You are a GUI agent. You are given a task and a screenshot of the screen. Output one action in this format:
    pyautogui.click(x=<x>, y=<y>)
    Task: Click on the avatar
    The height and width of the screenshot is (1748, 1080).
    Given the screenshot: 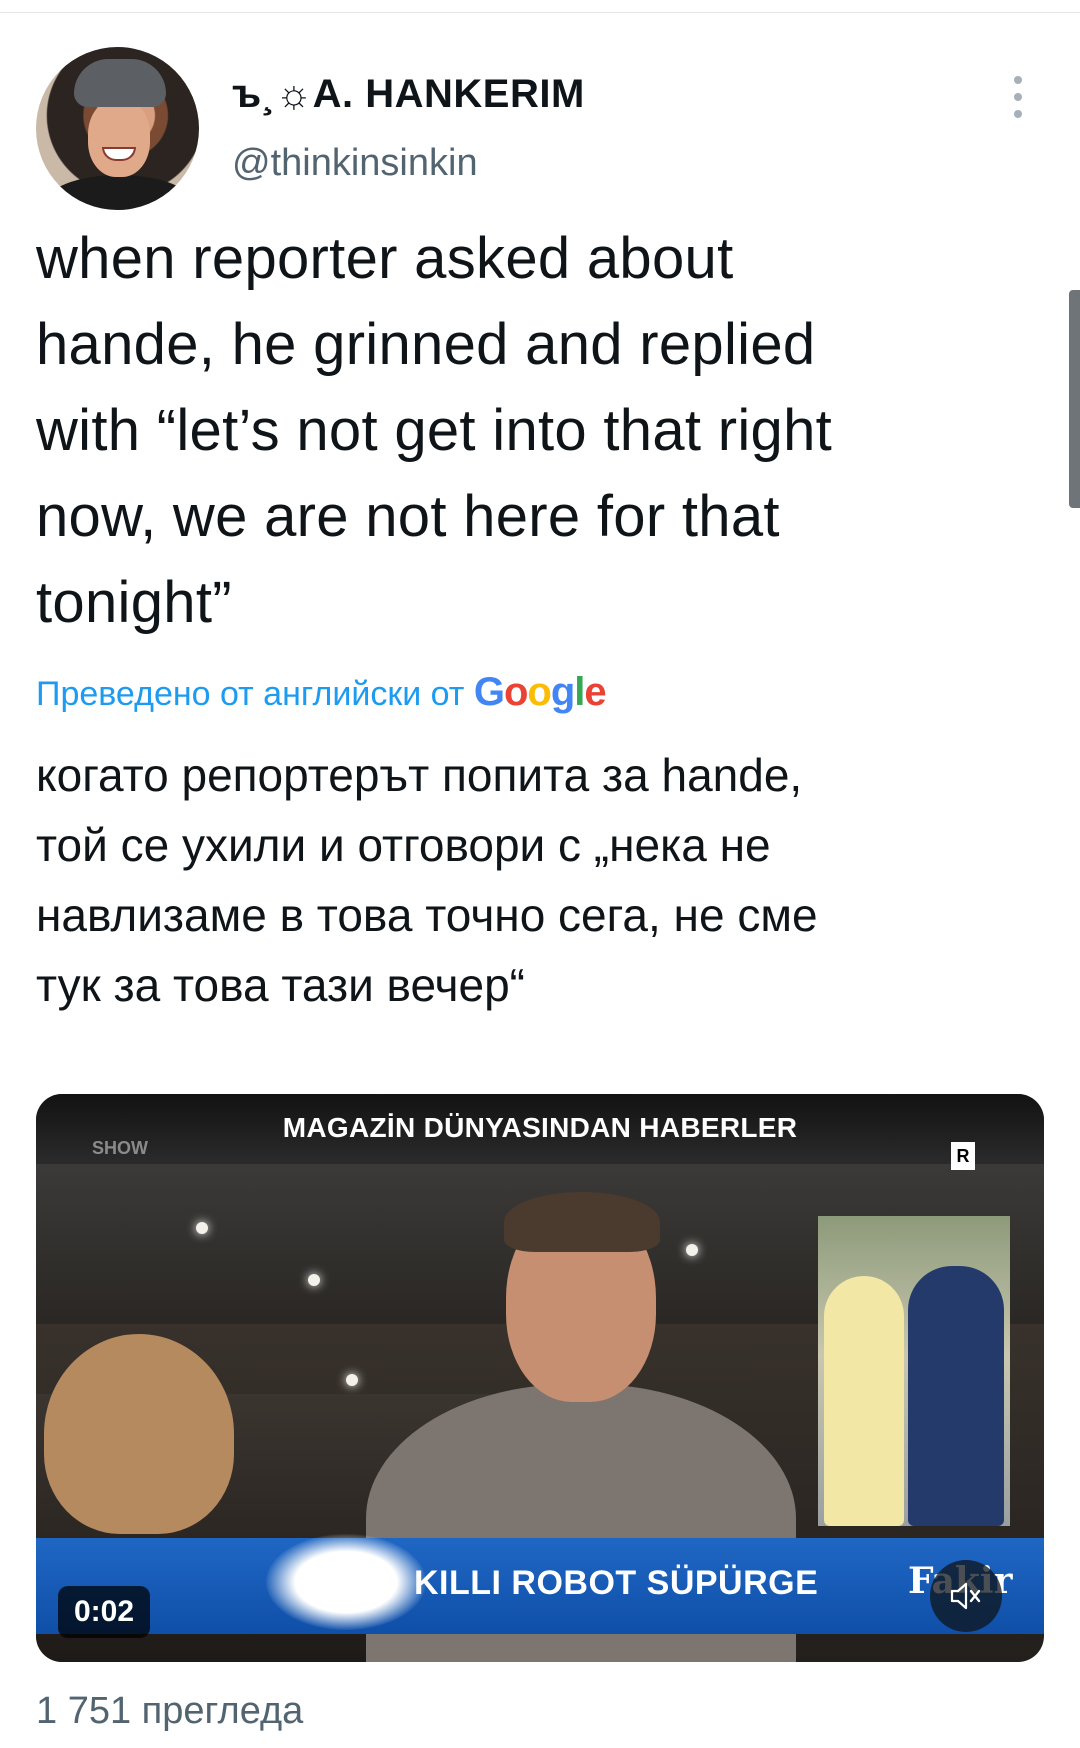 What is the action you would take?
    pyautogui.click(x=117, y=128)
    